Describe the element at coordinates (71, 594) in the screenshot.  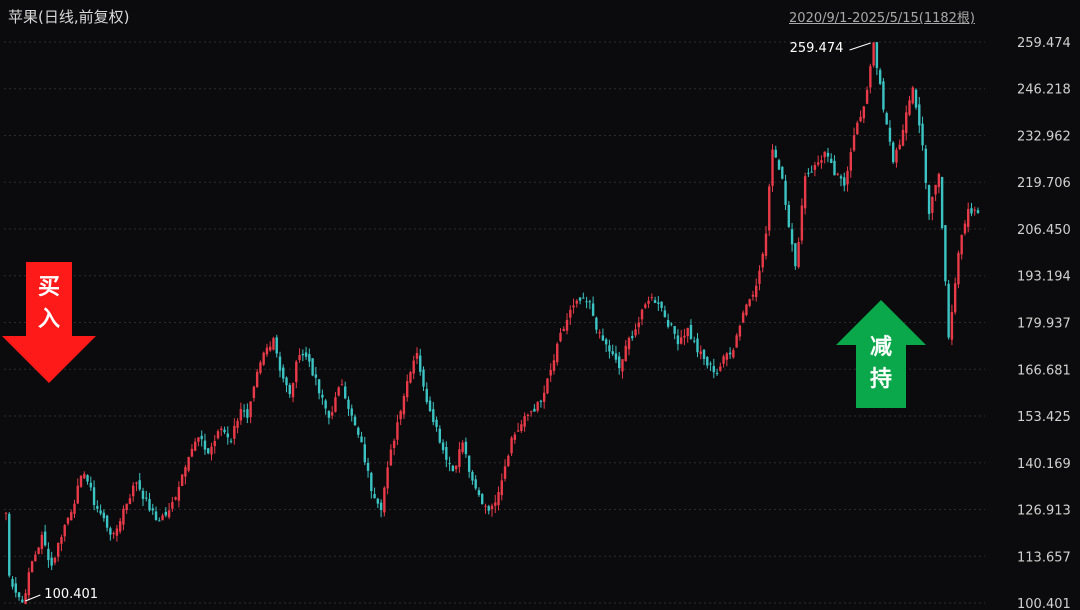
I see `low-value-label: 100.401` at that location.